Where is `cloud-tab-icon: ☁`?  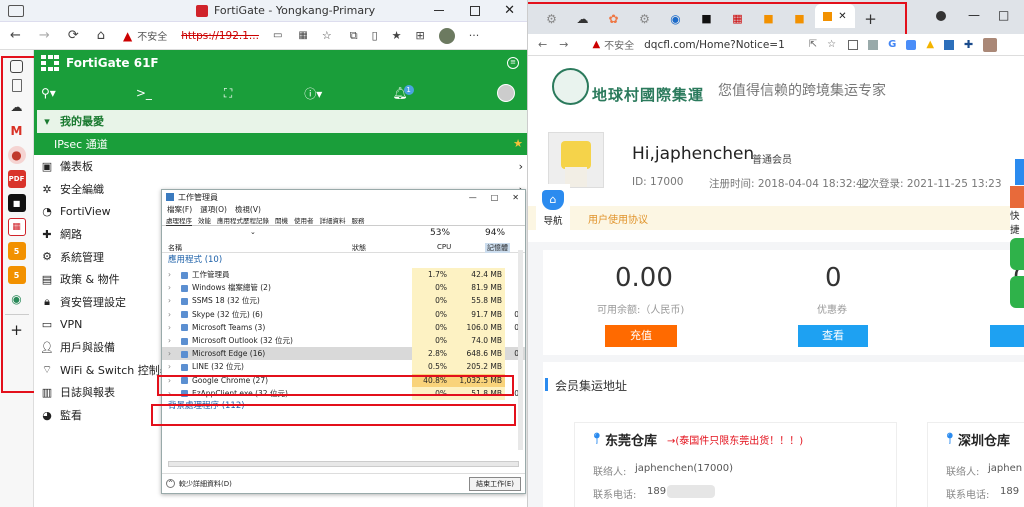 cloud-tab-icon: ☁ is located at coordinates (17, 107).